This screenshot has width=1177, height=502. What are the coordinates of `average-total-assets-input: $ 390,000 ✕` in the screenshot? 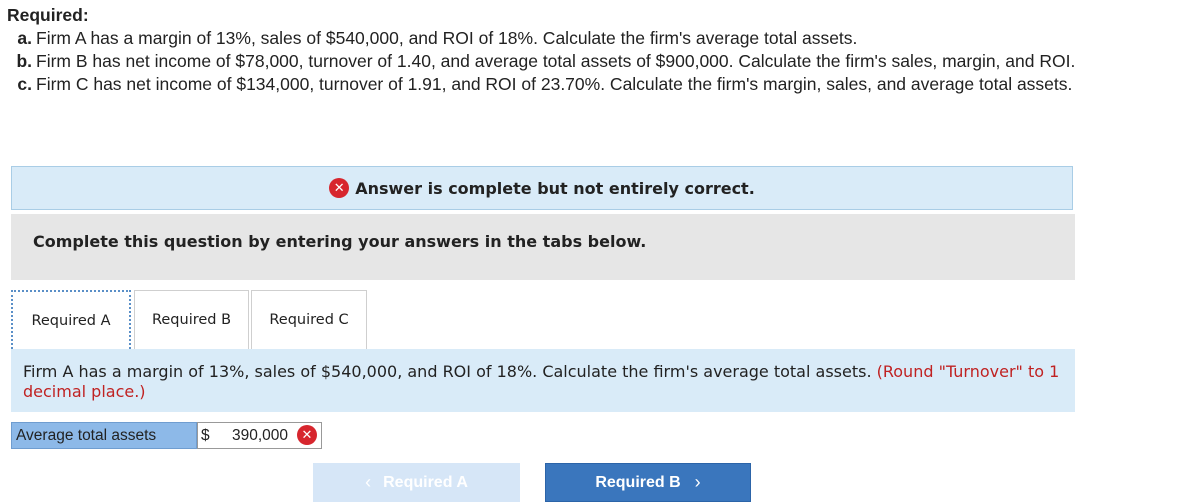 It's located at (259, 435).